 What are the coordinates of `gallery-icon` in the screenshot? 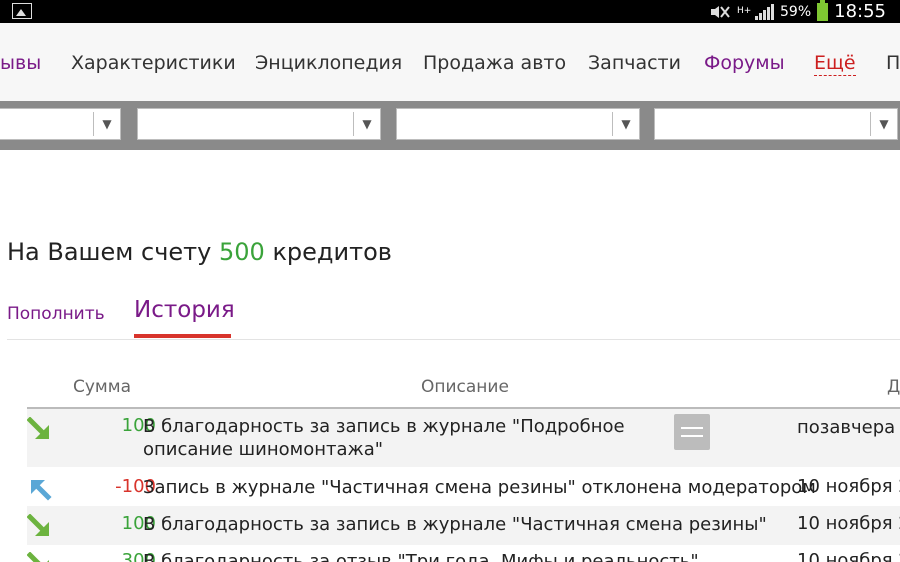 It's located at (22, 11).